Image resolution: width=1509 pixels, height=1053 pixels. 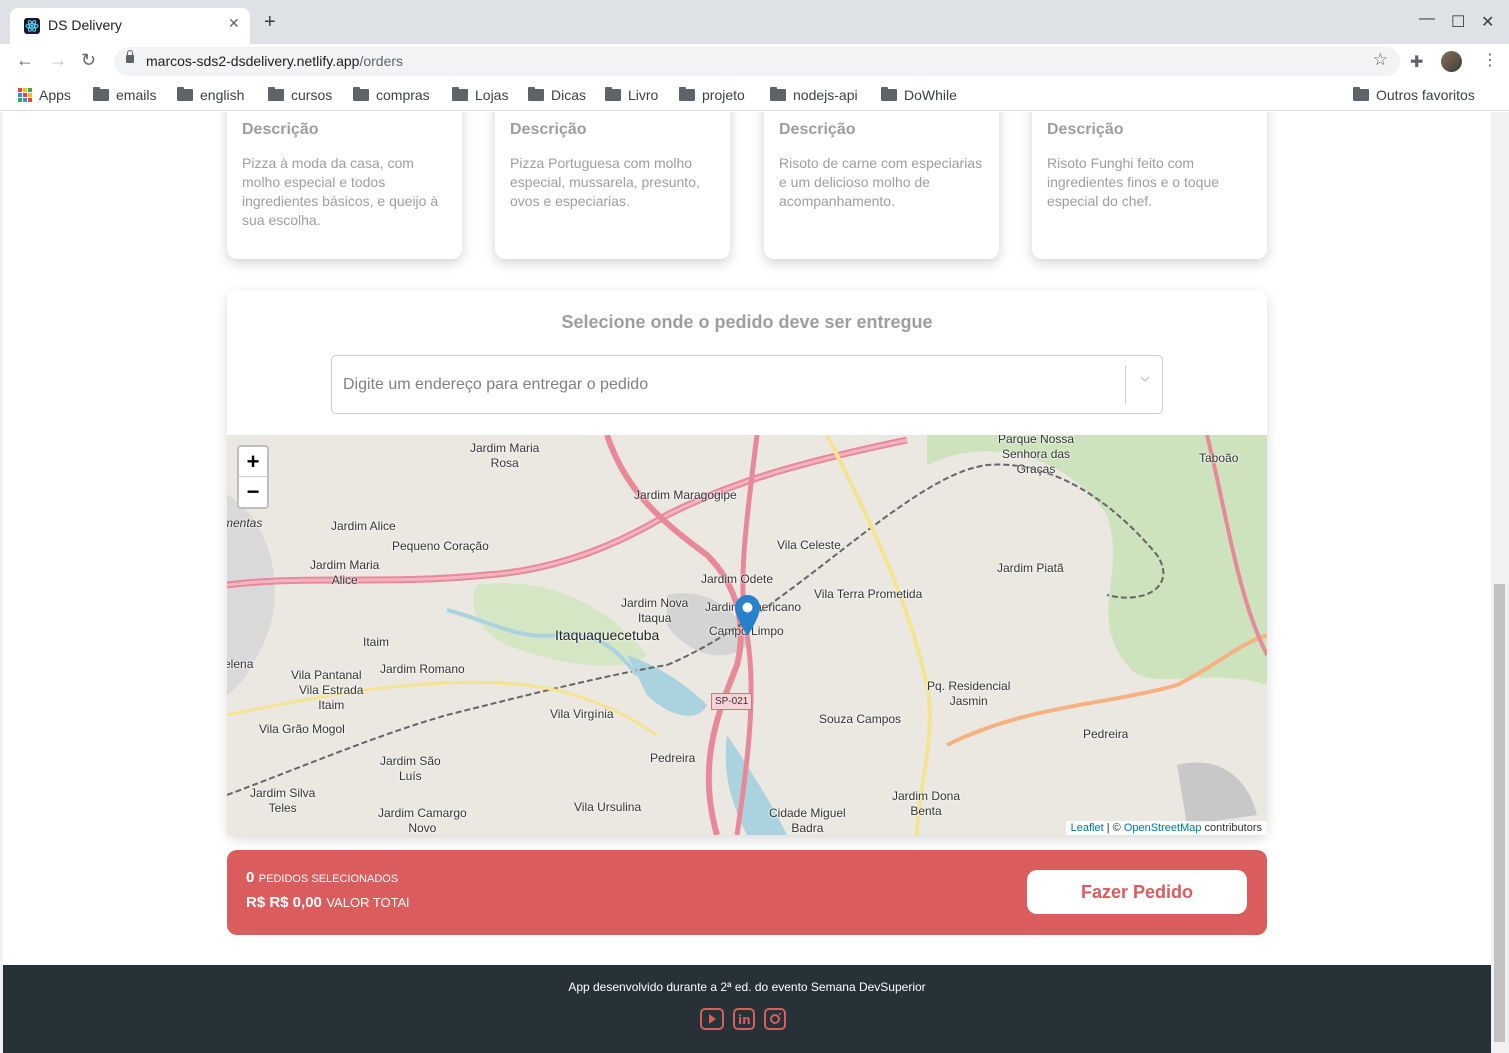 I want to click on browser-tab: DS Delivery ✕, so click(x=130, y=26).